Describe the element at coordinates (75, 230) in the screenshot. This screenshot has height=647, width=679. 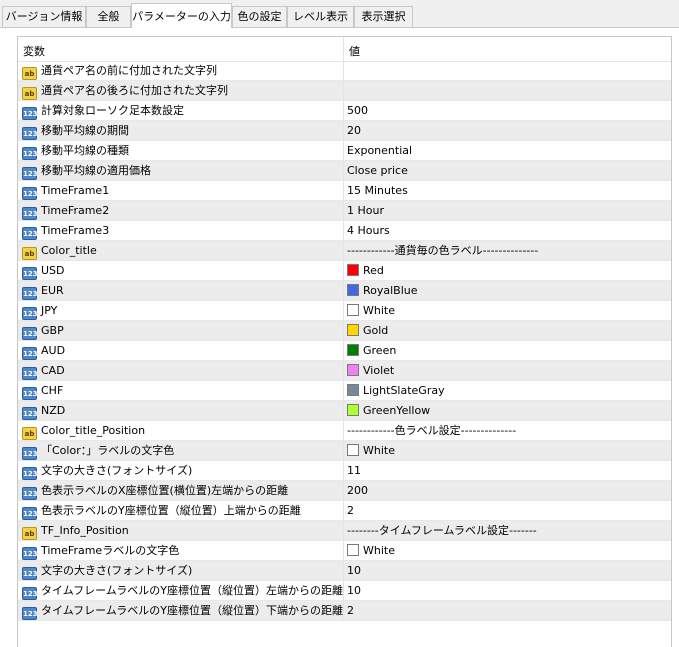
I see `parameter-name: TimeFrame3` at that location.